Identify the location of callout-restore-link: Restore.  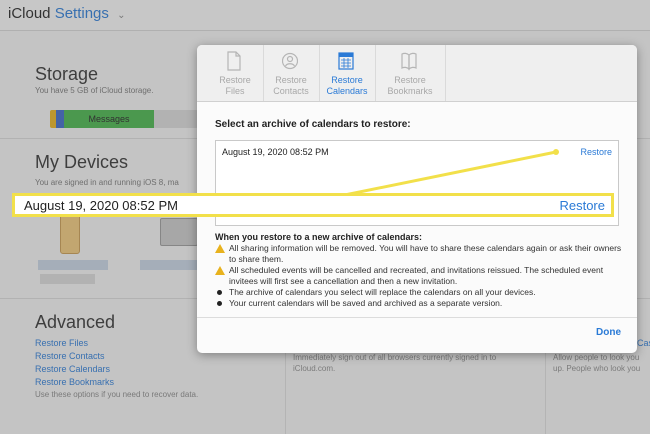
(582, 205).